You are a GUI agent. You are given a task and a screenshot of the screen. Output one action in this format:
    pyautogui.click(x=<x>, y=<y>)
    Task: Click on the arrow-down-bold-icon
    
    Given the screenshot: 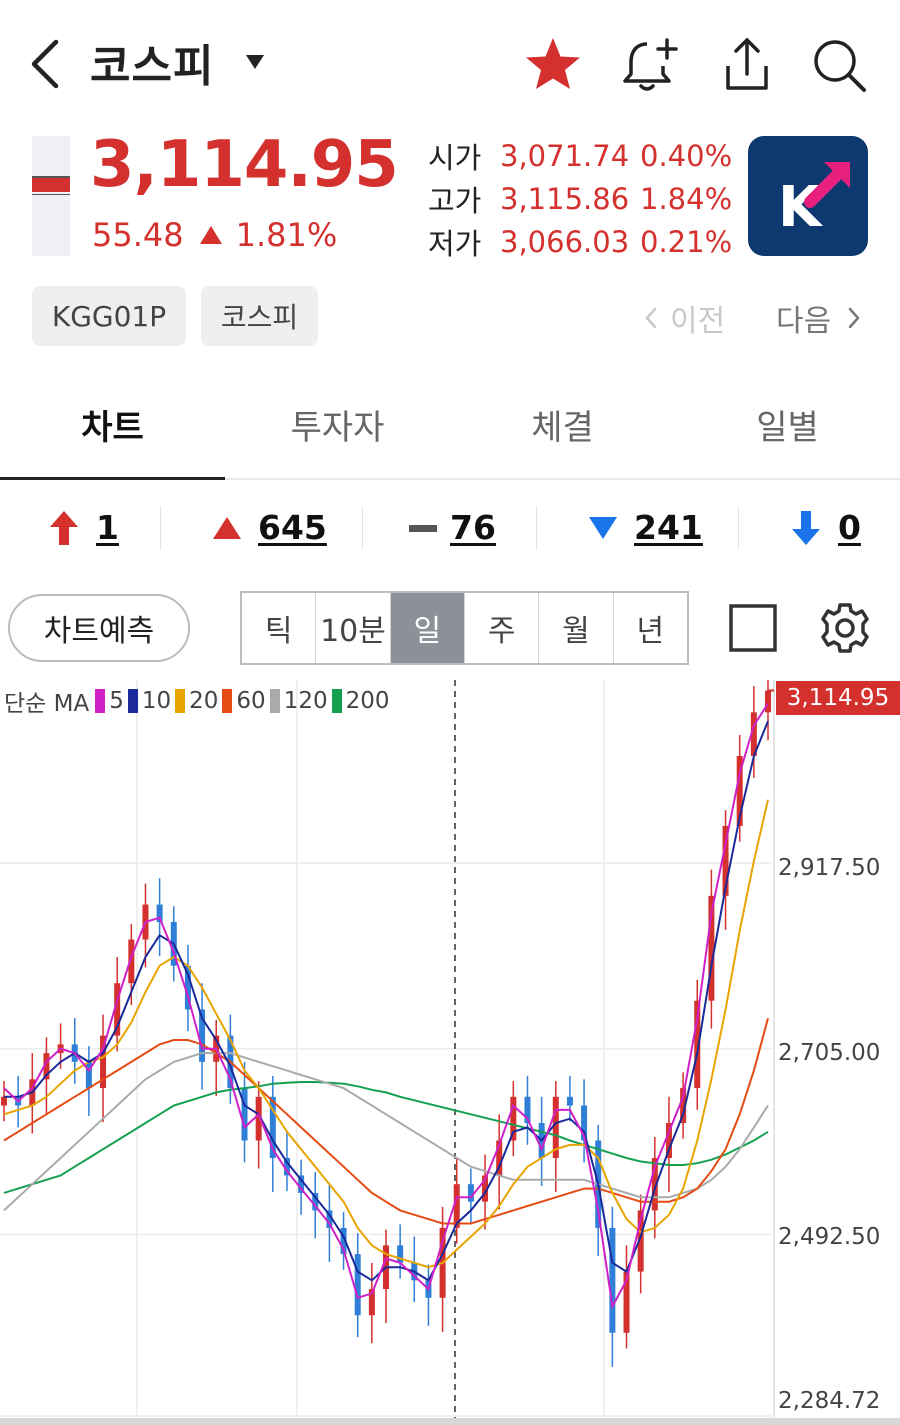 What is the action you would take?
    pyautogui.click(x=806, y=527)
    